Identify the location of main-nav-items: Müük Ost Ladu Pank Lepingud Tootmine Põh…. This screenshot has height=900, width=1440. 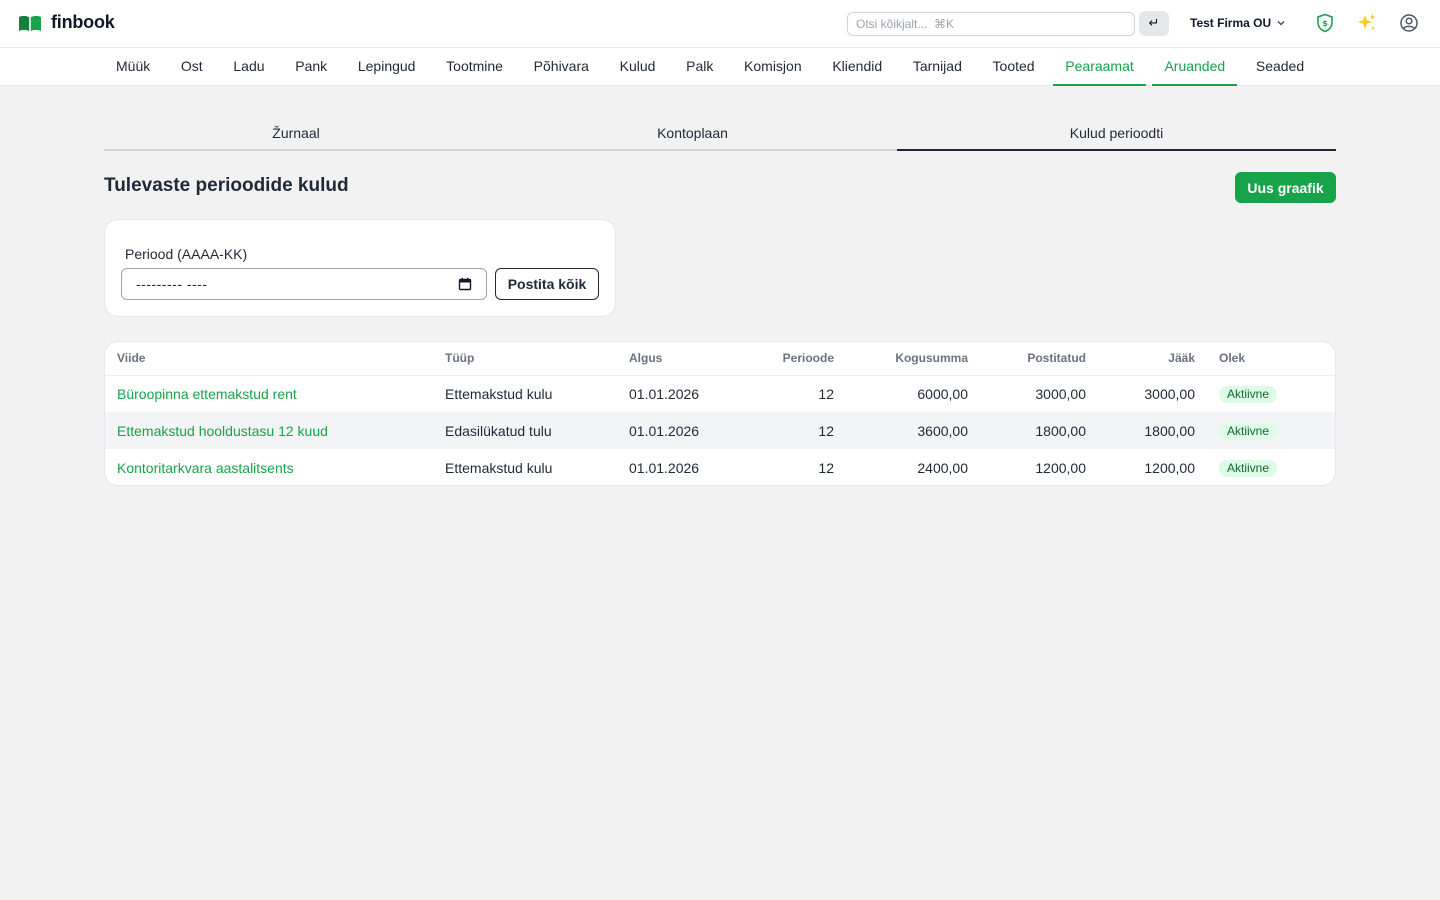
(713, 67).